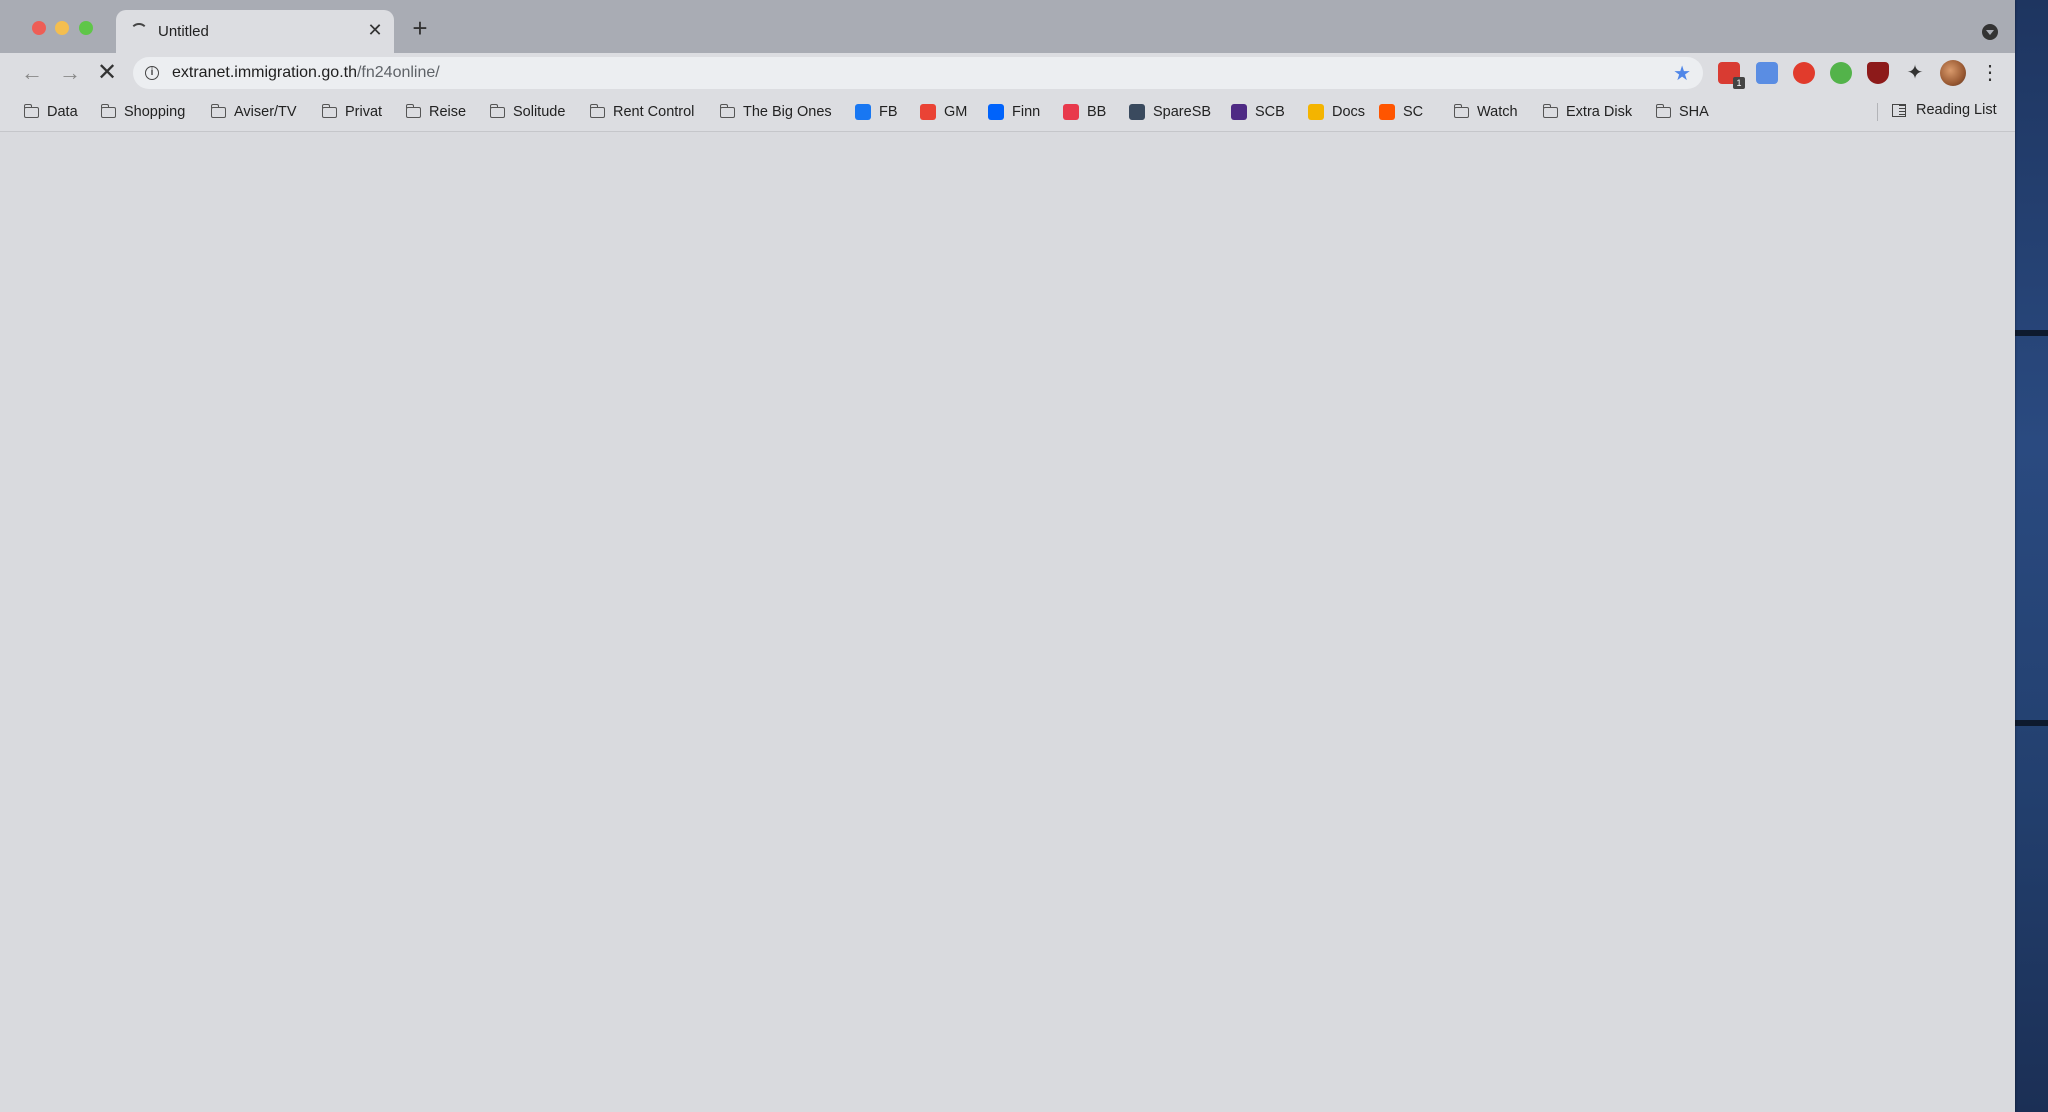 The width and height of the screenshot is (2048, 1112). What do you see at coordinates (62, 112) in the screenshot?
I see `bookmark-label: Data` at bounding box center [62, 112].